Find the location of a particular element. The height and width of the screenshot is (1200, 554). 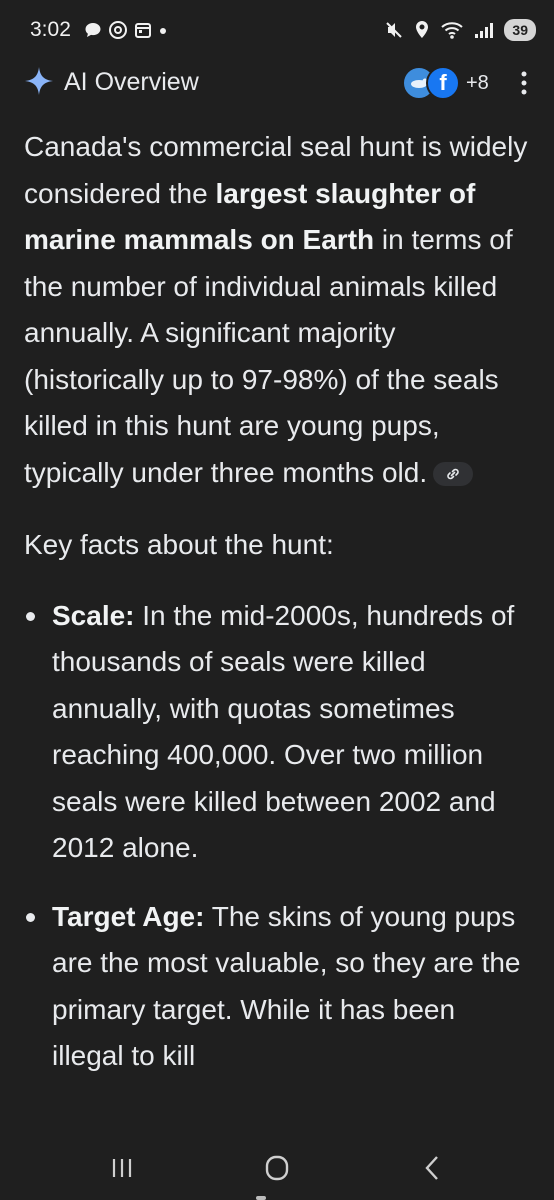

notification-icons is located at coordinates (126, 30).